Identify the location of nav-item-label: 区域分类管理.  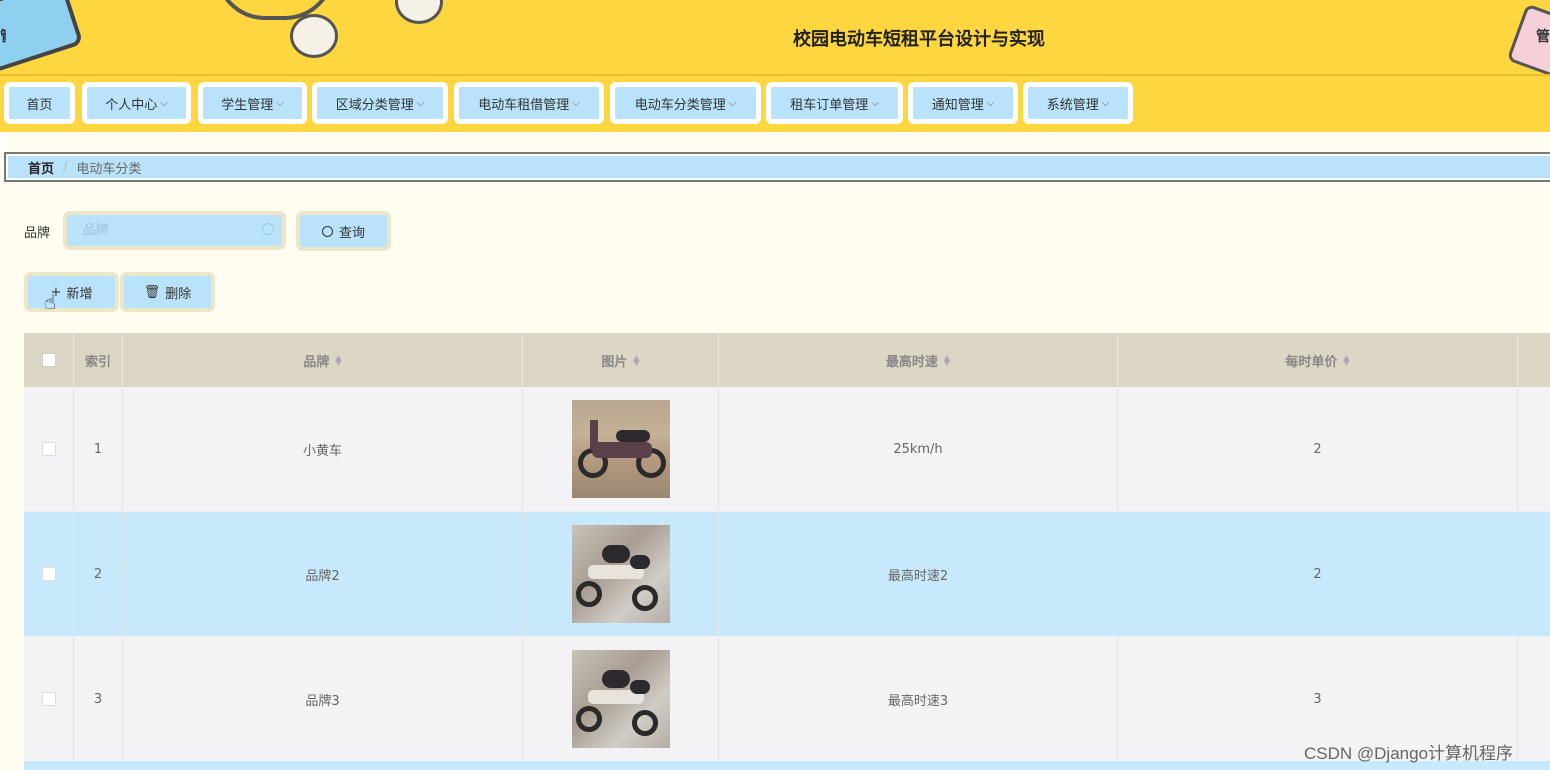
(374, 105).